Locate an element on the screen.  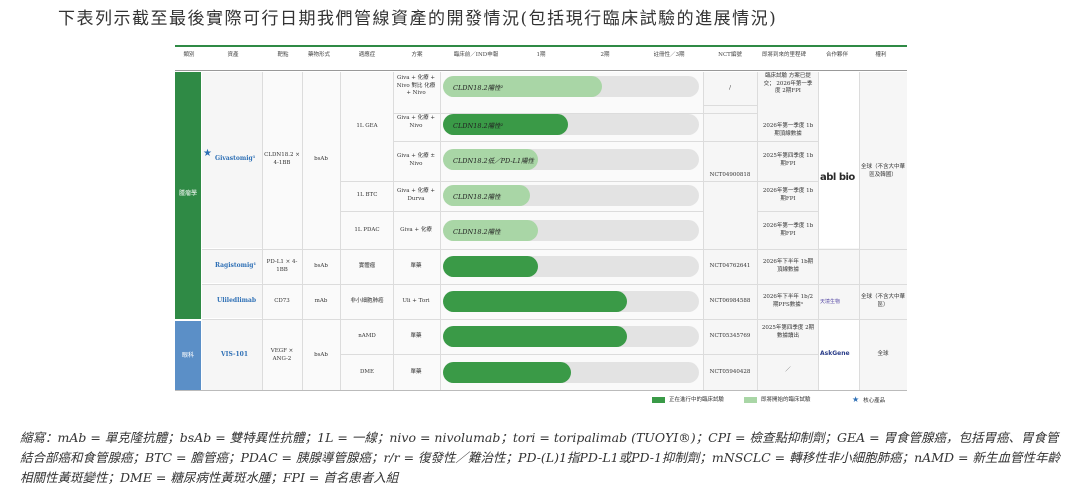
legend-star-icon: ★ is located at coordinates (856, 399).